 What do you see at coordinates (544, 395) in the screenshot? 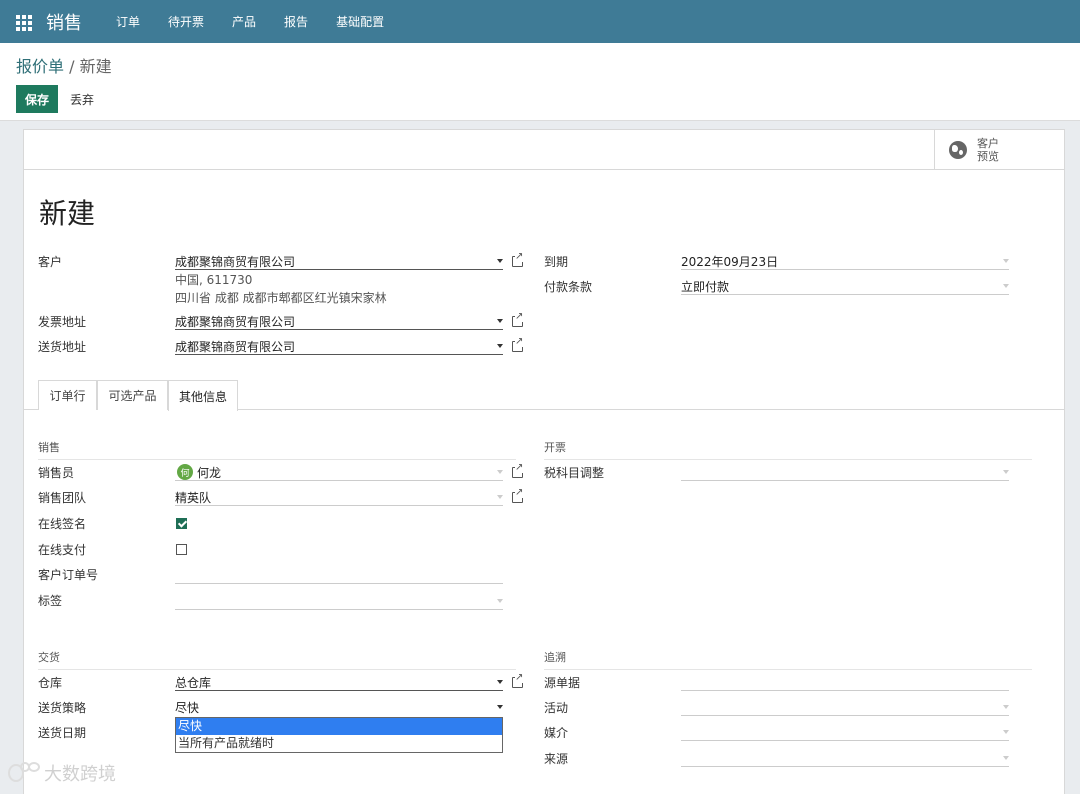
I see `notebook-tabs: 订单行 可选产品 其他信息` at bounding box center [544, 395].